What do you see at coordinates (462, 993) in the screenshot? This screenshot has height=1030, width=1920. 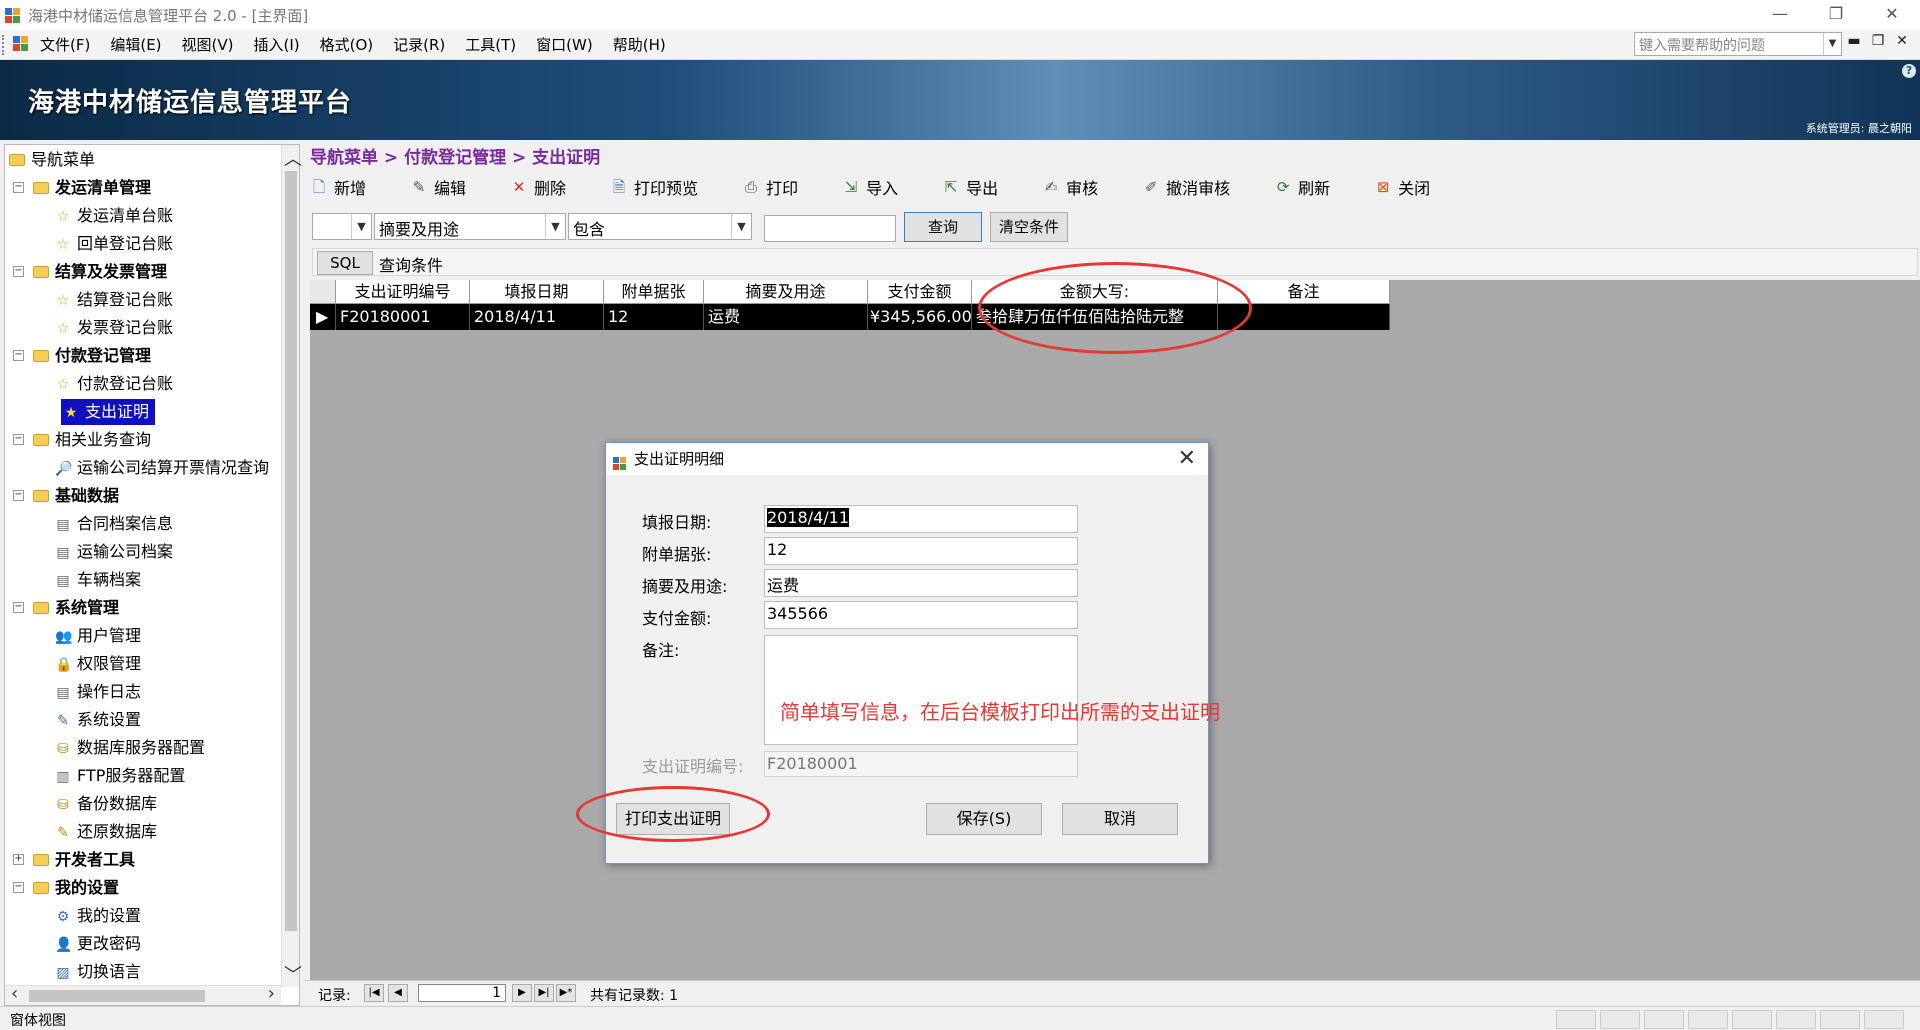 I see `current-record-input: 1` at bounding box center [462, 993].